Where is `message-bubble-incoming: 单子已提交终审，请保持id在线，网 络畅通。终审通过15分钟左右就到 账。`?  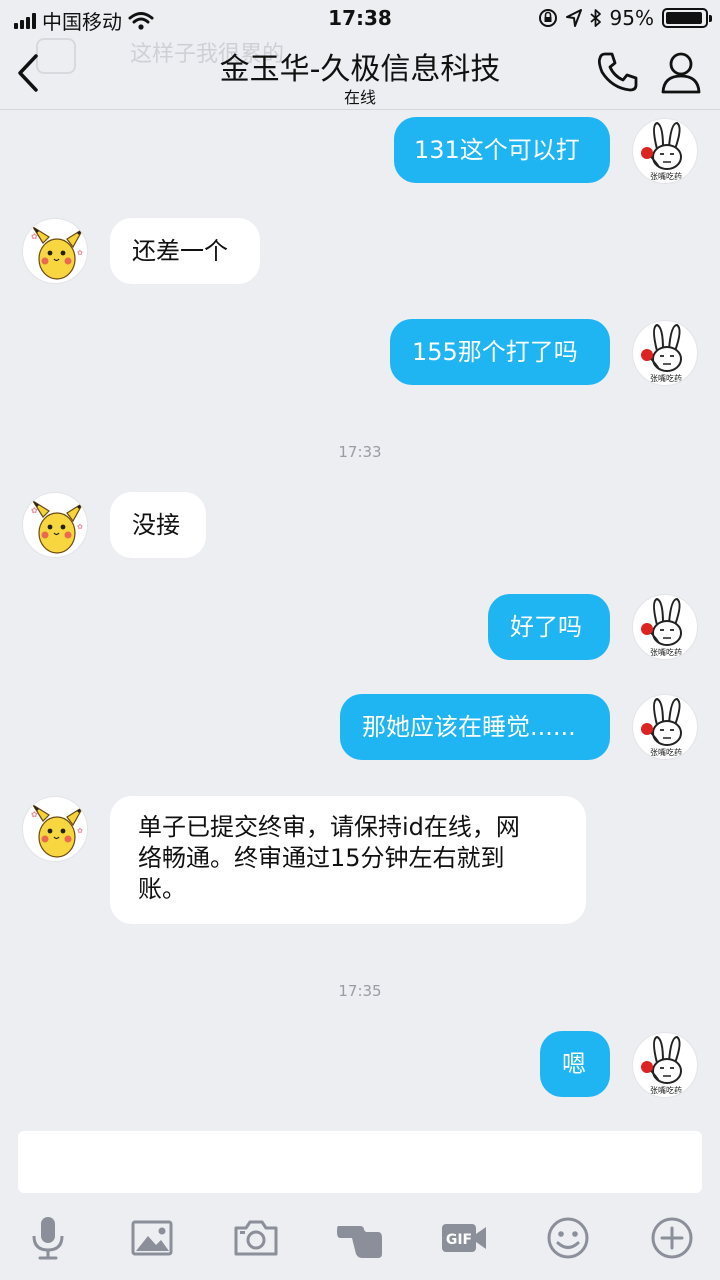 message-bubble-incoming: 单子已提交终审，请保持id在线，网 络畅通。终审通过15分钟左右就到 账。 is located at coordinates (348, 860).